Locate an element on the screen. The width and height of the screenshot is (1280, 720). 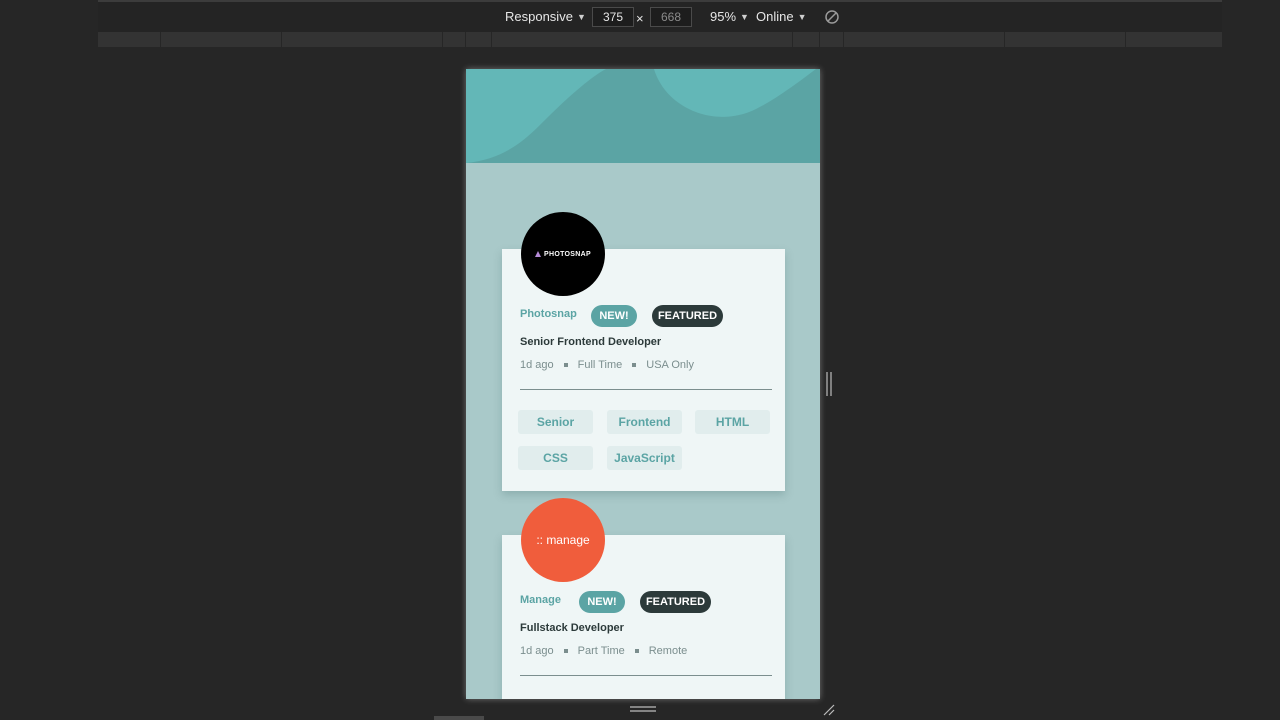
contract-type: Full Time is located at coordinates (600, 365).